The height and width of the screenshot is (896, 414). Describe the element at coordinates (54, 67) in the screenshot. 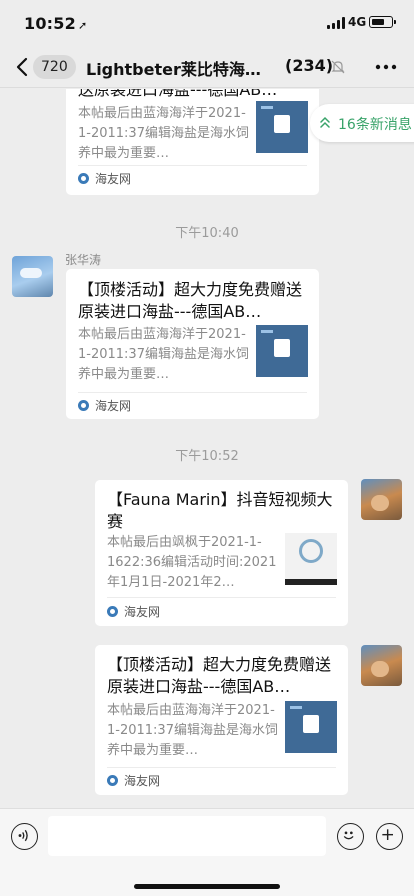

I see `unread-count-badge: 720` at that location.